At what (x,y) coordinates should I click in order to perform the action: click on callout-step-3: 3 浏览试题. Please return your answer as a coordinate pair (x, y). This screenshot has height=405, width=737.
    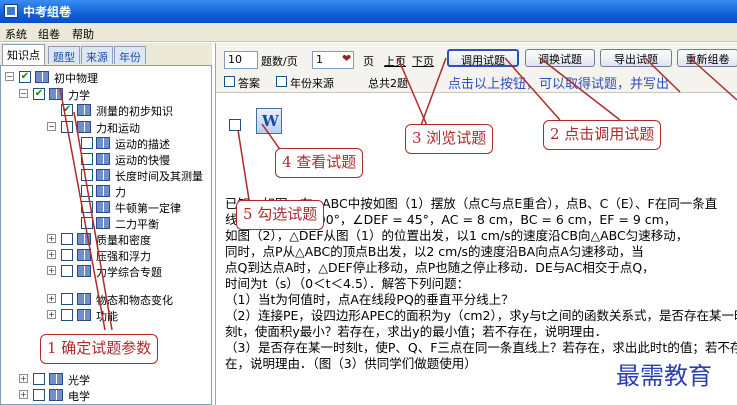
    Looking at the image, I should click on (449, 139).